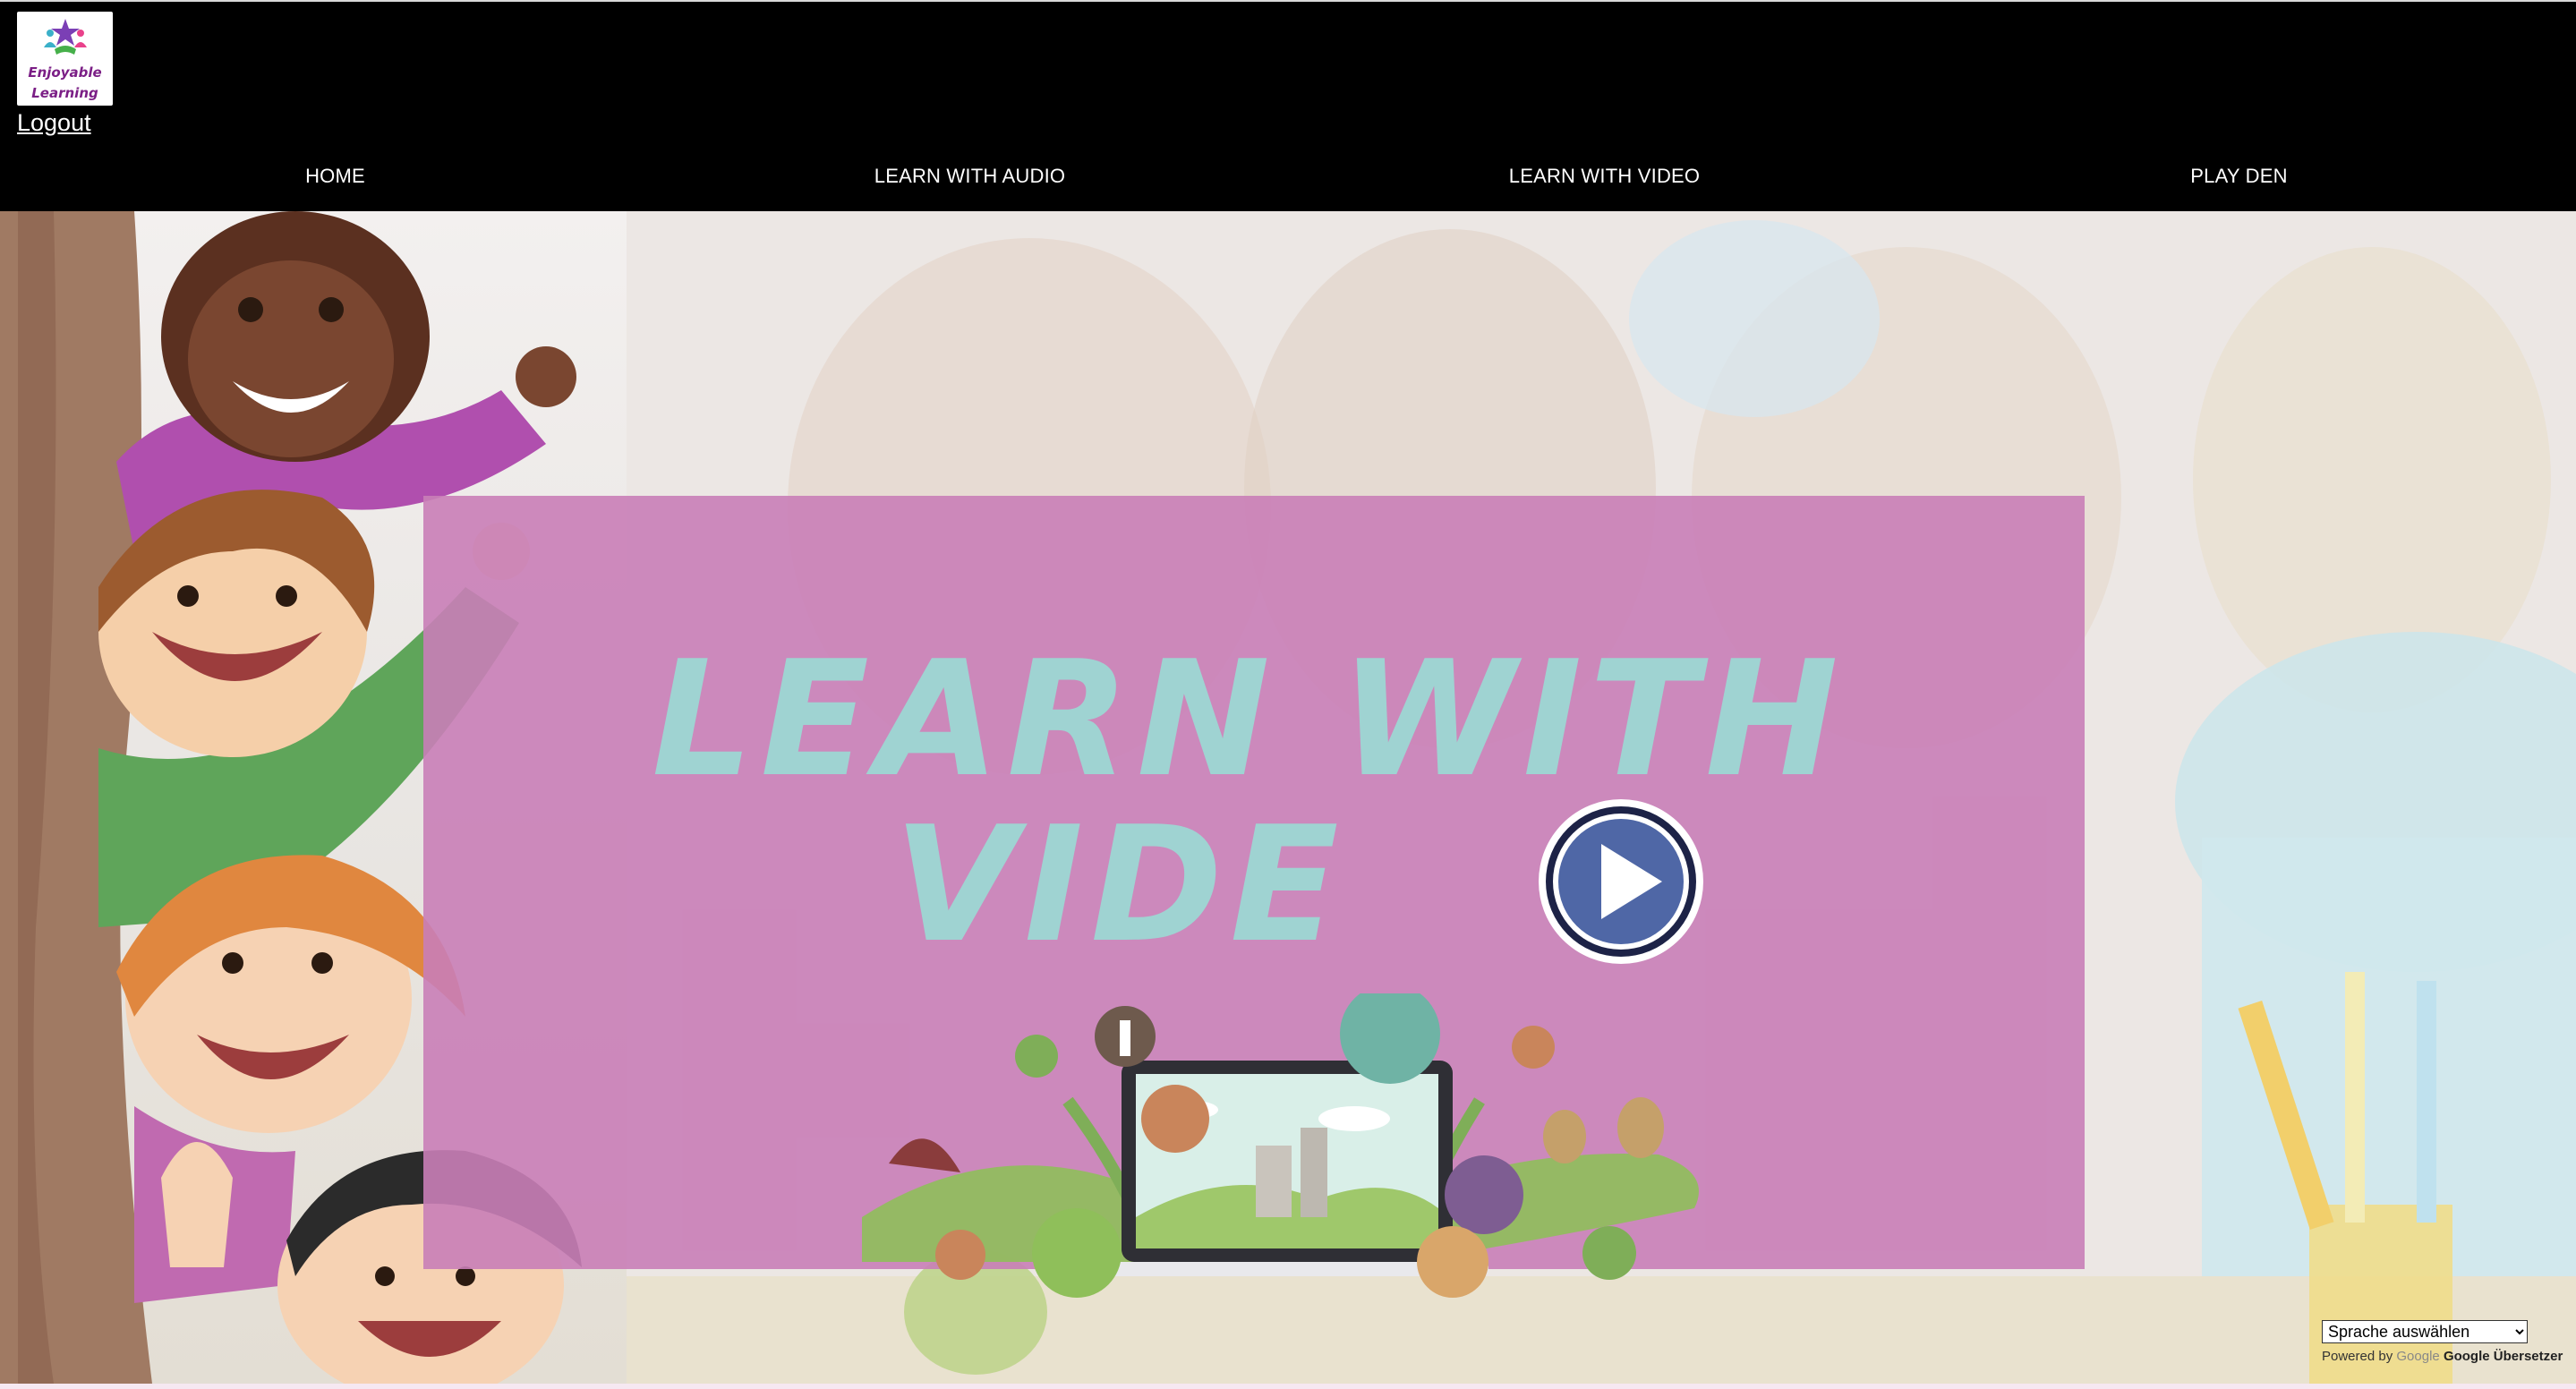 The width and height of the screenshot is (2576, 1389). I want to click on nav-home: HOME, so click(335, 176).